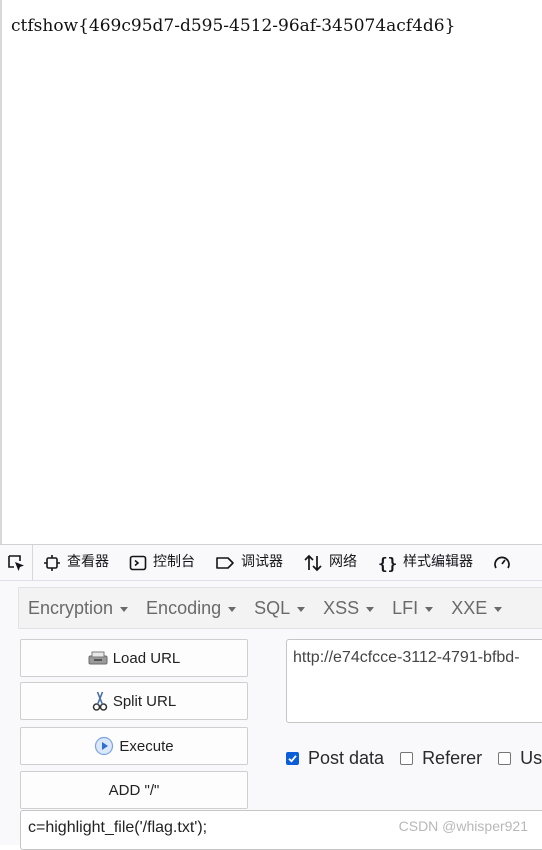 This screenshot has width=542, height=850. I want to click on split-url-label: Split URL, so click(144, 701).